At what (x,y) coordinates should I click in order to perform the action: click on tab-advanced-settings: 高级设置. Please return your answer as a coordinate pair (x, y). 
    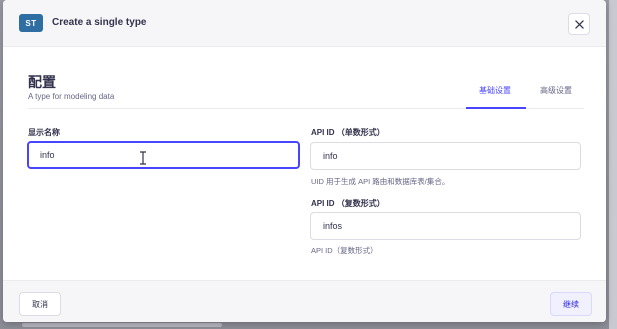
    Looking at the image, I should click on (556, 90).